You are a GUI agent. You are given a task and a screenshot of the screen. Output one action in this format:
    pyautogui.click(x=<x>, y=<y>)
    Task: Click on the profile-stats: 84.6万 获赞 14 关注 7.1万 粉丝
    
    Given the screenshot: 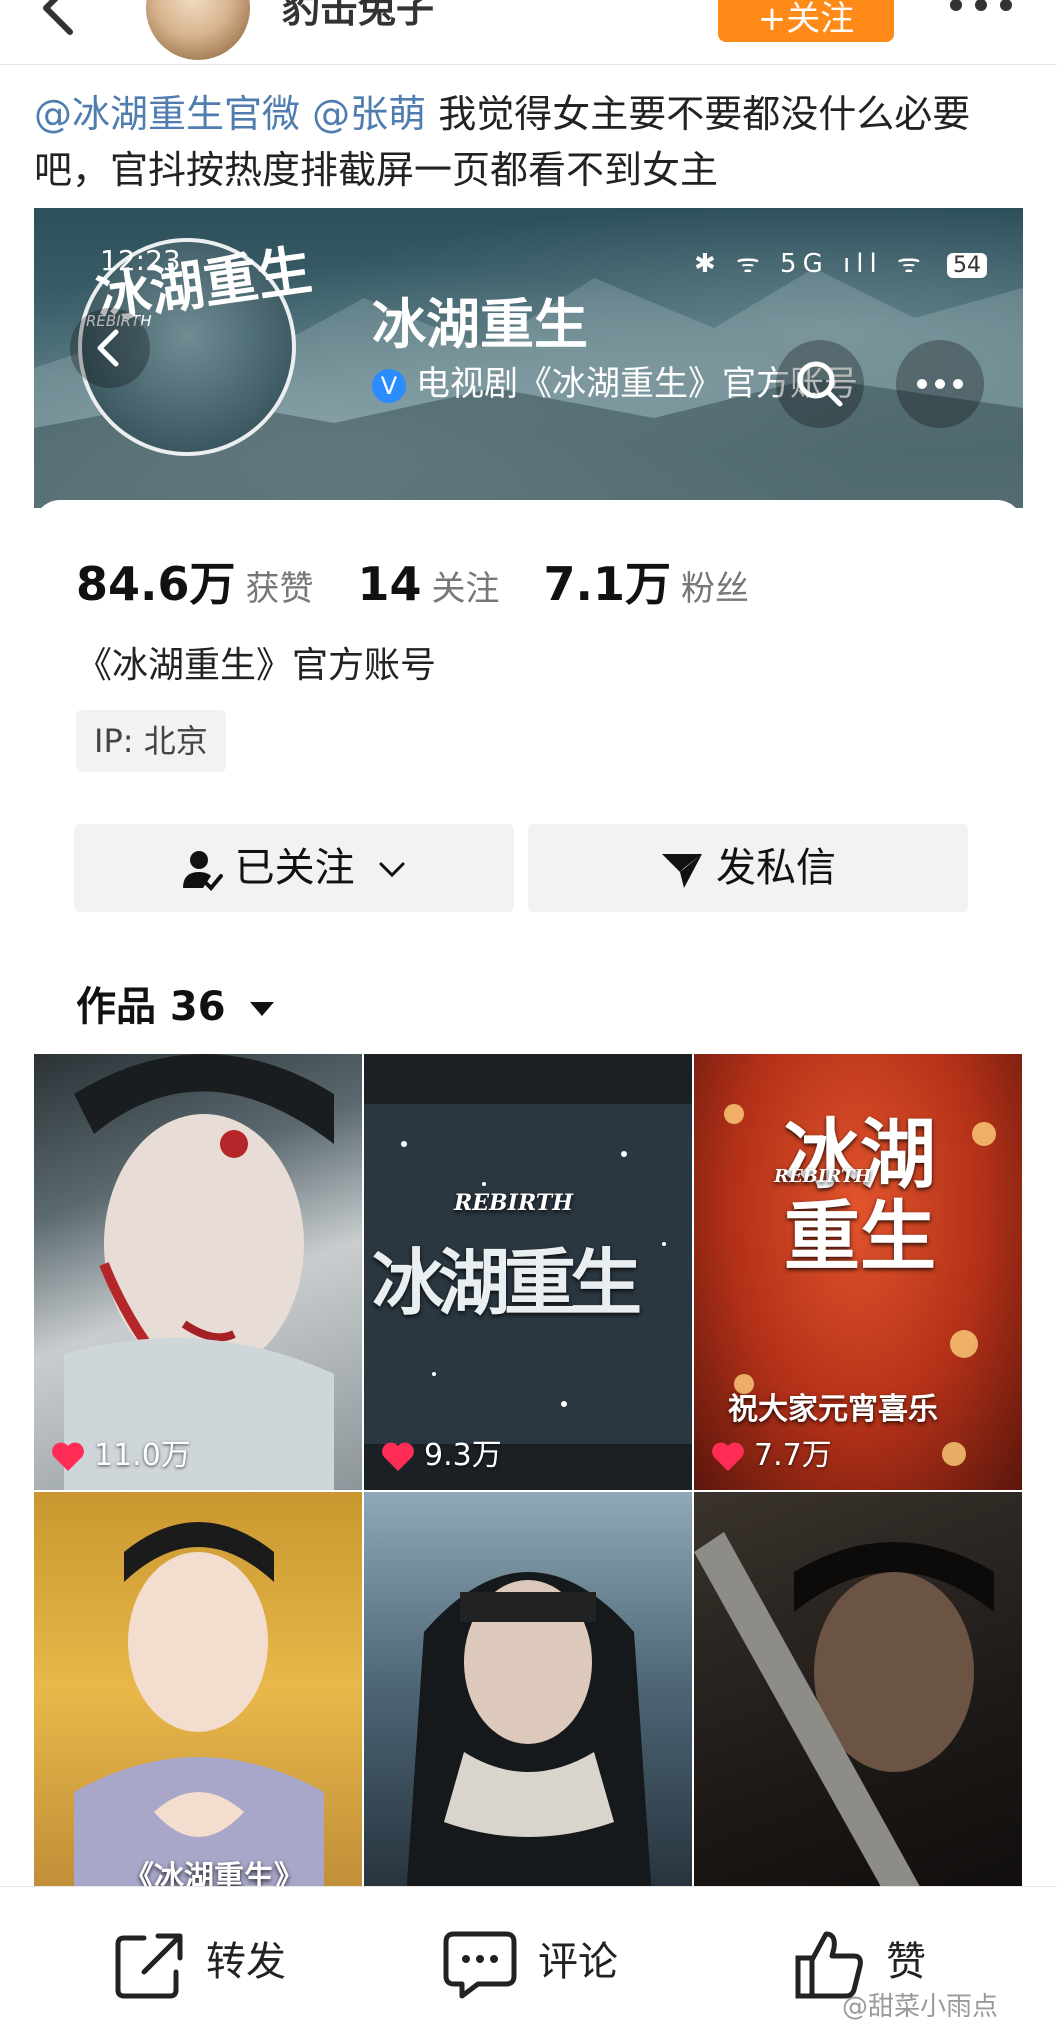 What is the action you would take?
    pyautogui.click(x=434, y=581)
    